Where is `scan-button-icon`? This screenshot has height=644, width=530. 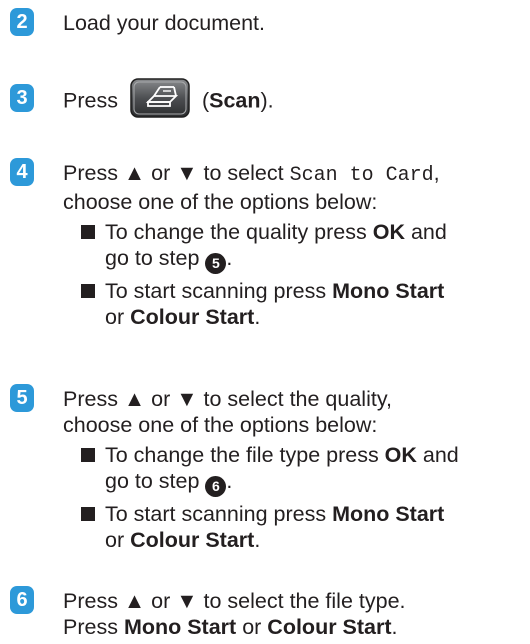
scan-button-icon is located at coordinates (160, 98).